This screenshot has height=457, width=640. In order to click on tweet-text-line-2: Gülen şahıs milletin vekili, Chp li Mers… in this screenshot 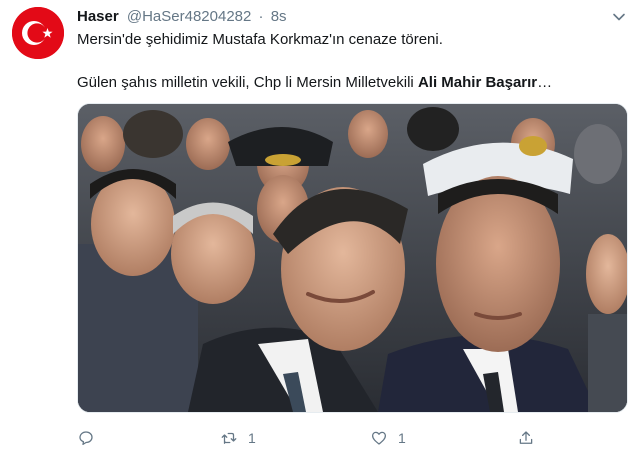, I will do `click(314, 82)`.